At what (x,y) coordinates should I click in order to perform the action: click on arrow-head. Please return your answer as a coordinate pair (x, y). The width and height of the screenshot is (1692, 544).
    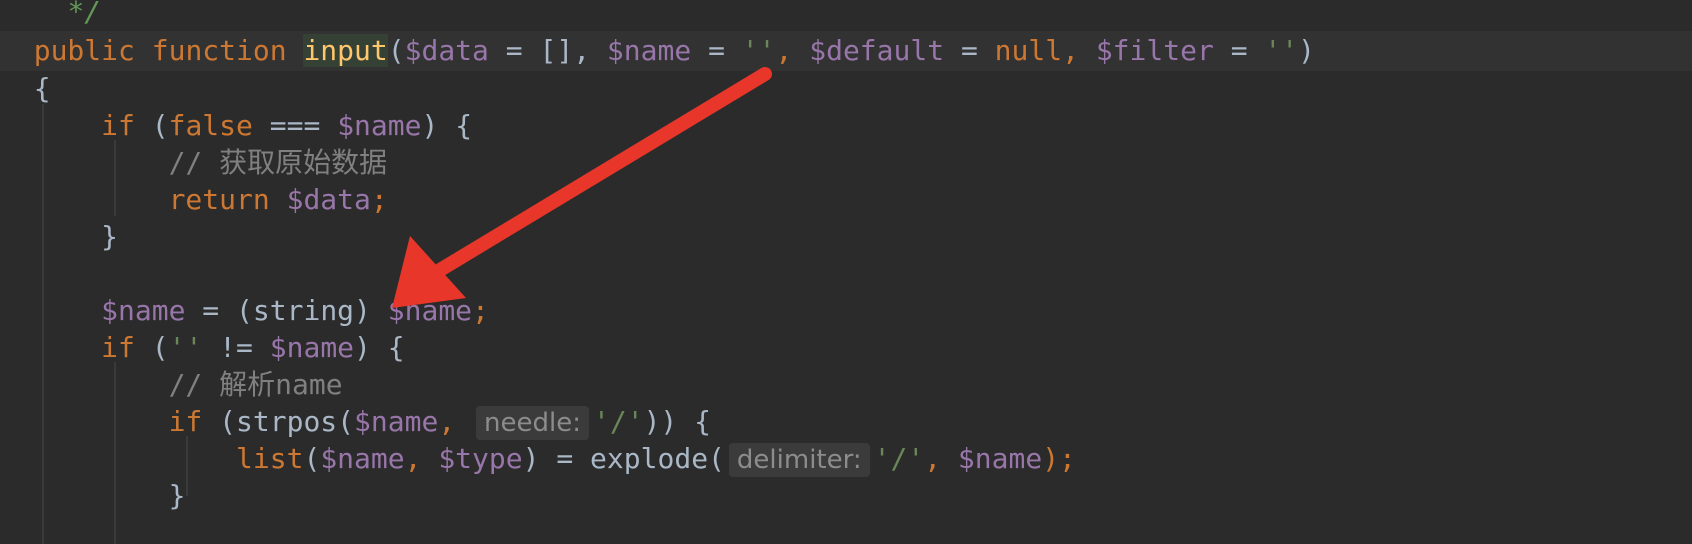
    Looking at the image, I should click on (429, 272).